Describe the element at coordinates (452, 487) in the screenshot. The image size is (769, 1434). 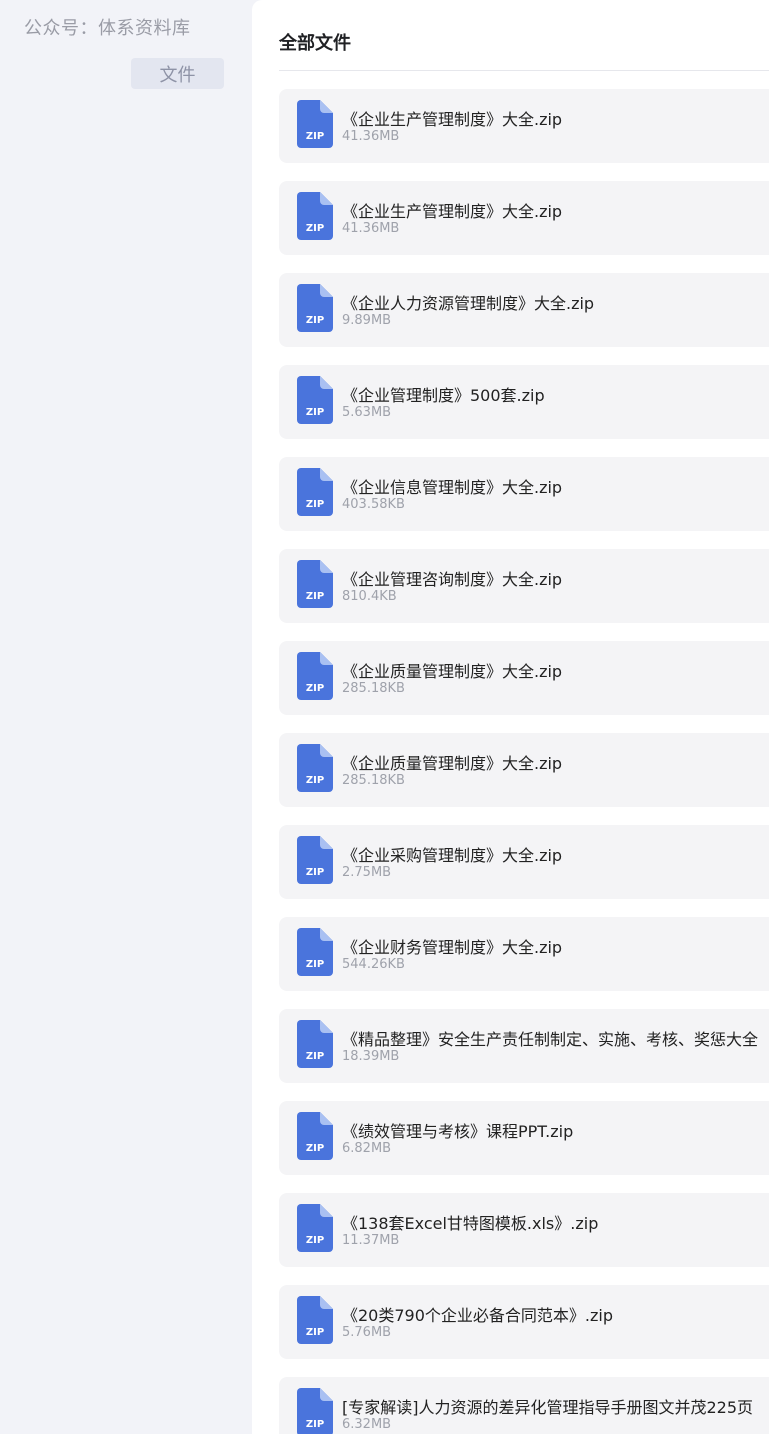
I see `file-name: 《企业信息管理制度》大全.zip` at that location.